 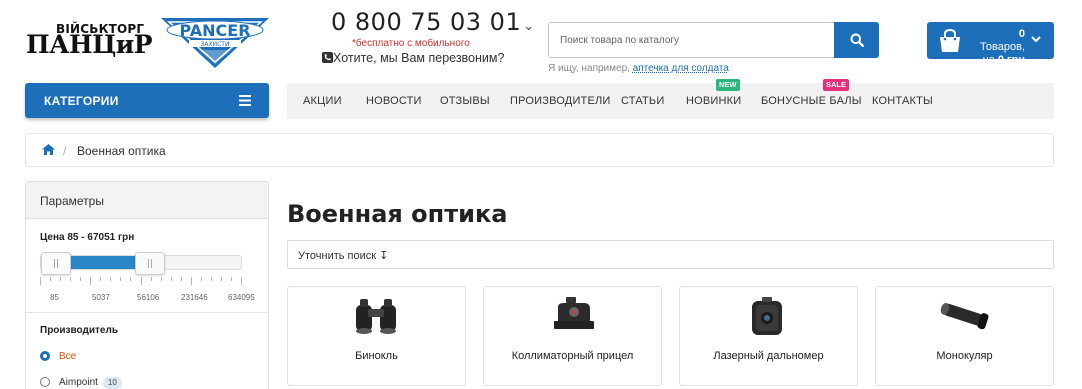 What do you see at coordinates (811, 101) in the screenshot?
I see `menu-item-bonus: БОНУСНЫЕ БАЛЫ` at bounding box center [811, 101].